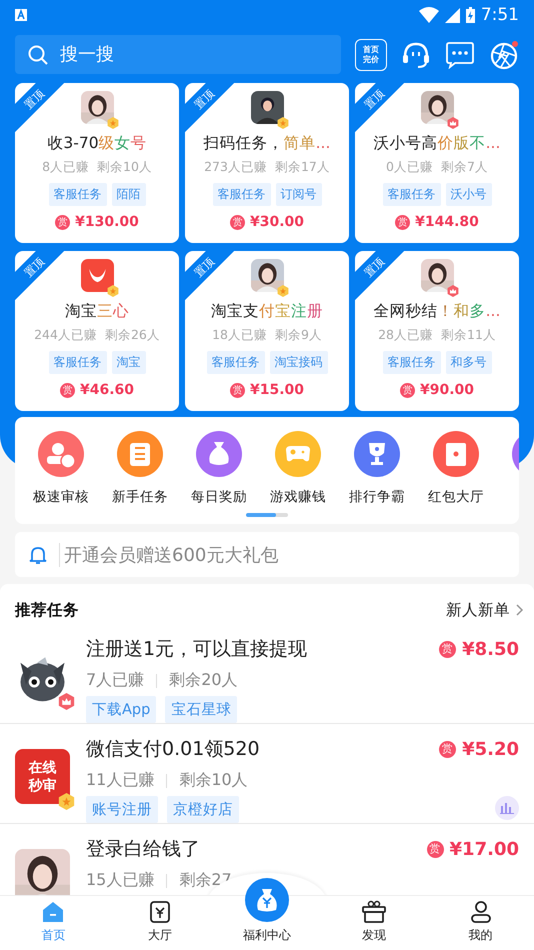  Describe the element at coordinates (469, 362) in the screenshot. I see `task-tag: 和多号` at that location.